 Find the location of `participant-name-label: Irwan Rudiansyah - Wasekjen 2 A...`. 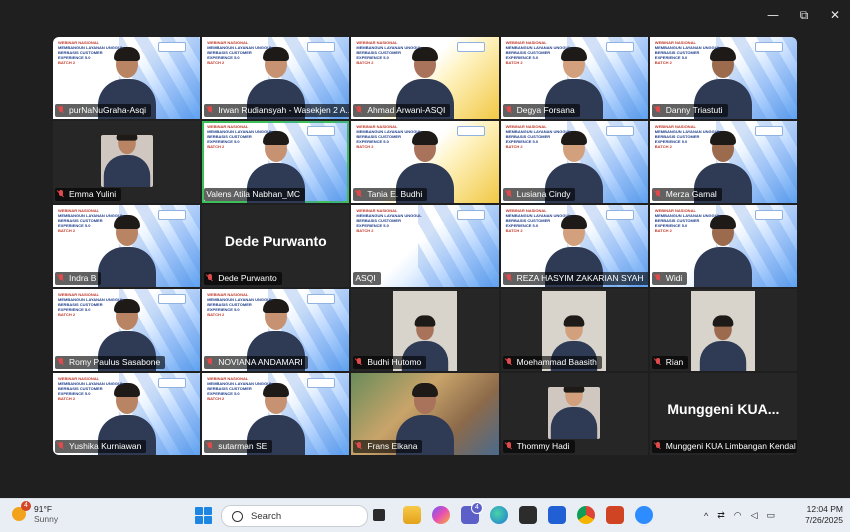

participant-name-label: Irwan Rudiansyah - Wasekjen 2 A... is located at coordinates (277, 110).